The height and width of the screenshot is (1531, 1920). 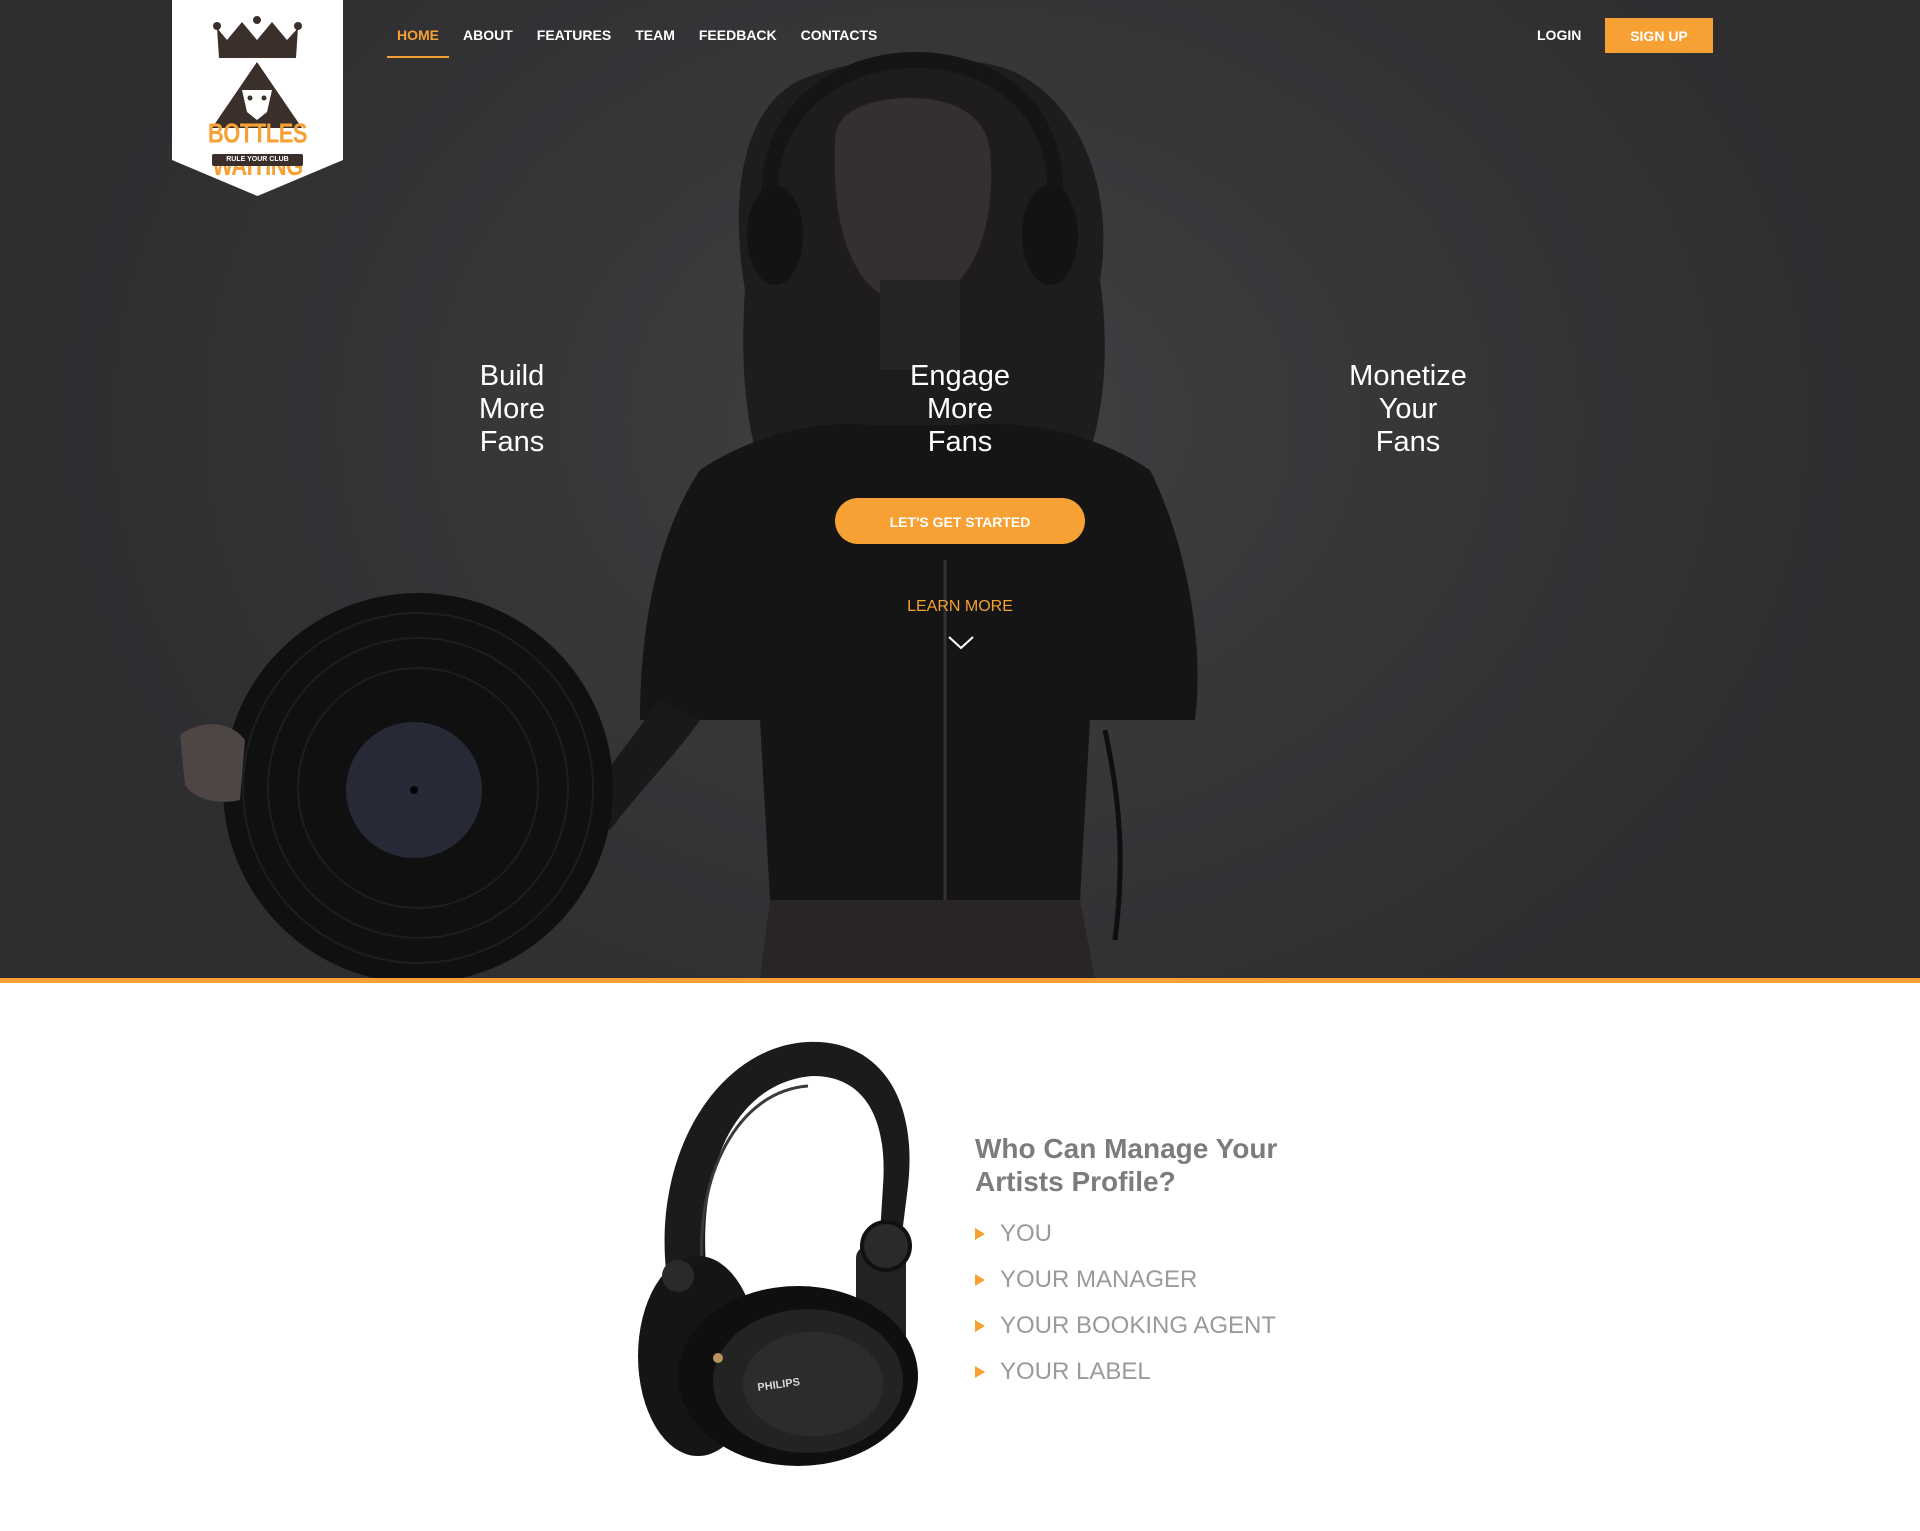 What do you see at coordinates (418, 29) in the screenshot?
I see `nav-item-home: HOME` at bounding box center [418, 29].